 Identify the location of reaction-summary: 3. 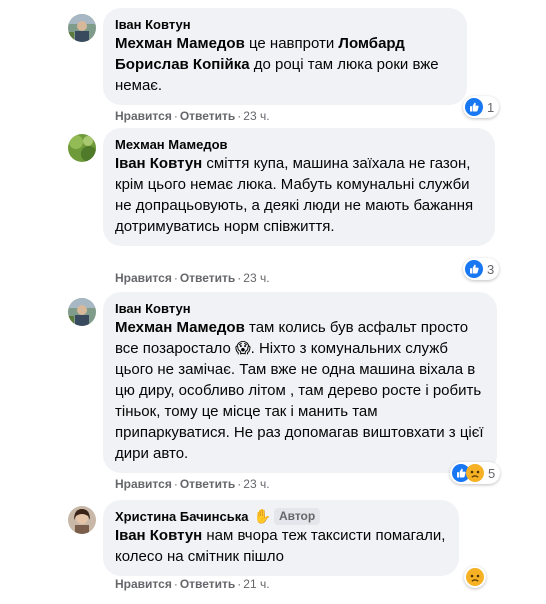
(481, 269).